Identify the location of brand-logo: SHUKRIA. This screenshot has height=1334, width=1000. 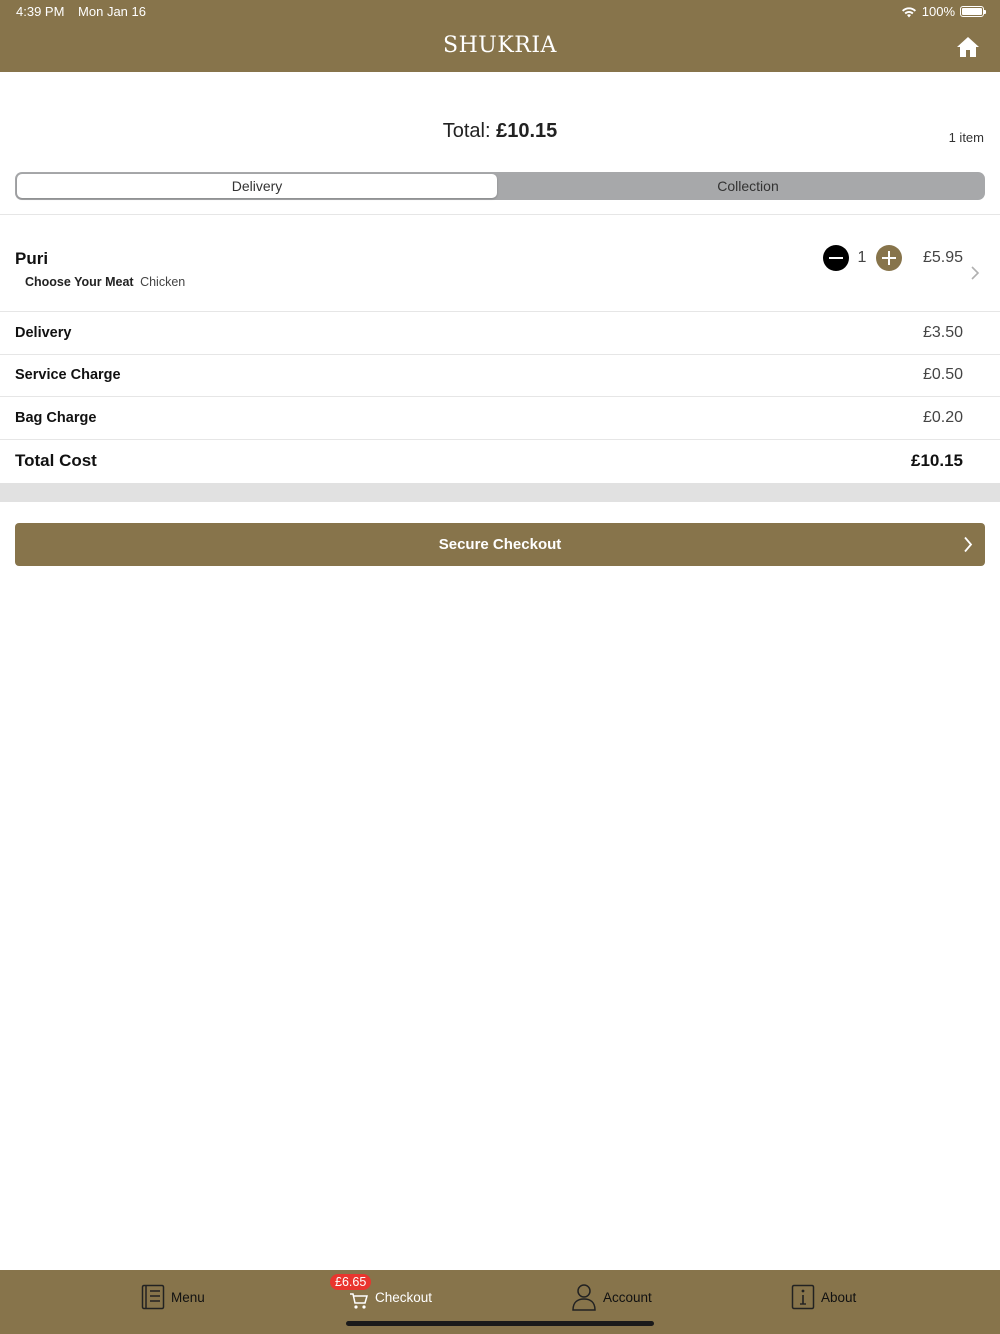
(500, 45).